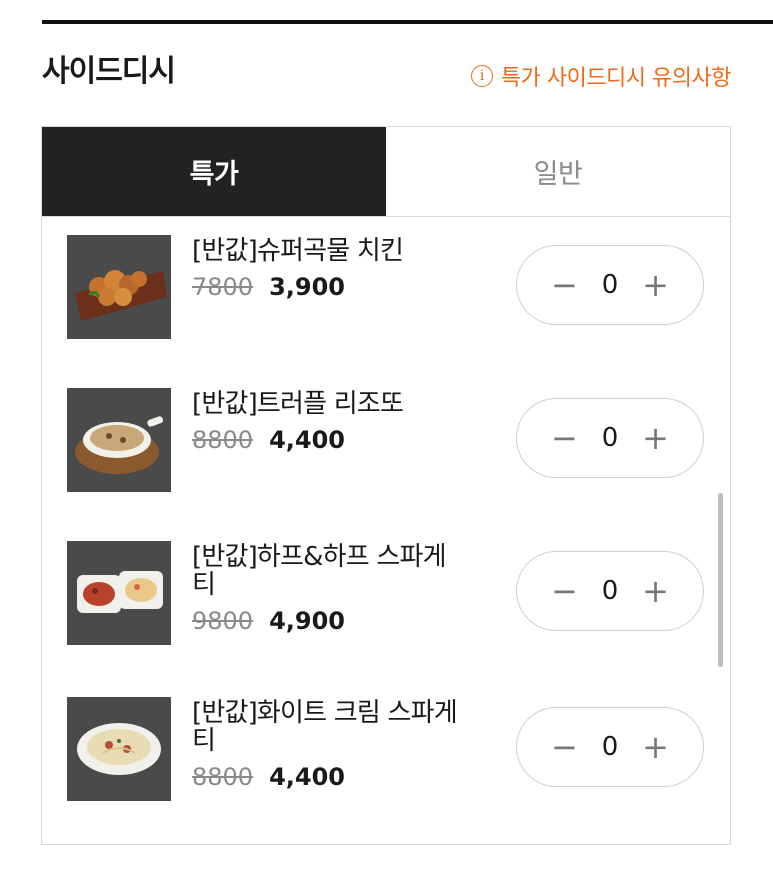  I want to click on item-name: [반값]하프&하프 스파게티, so click(319, 571).